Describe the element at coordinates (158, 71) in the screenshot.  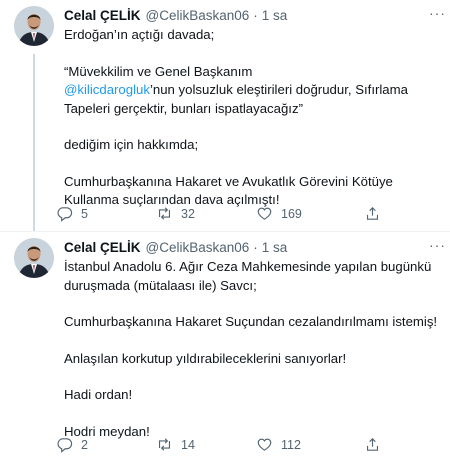
I see `tweet-line: “Müvekkilim ve Genel Başkanım` at that location.